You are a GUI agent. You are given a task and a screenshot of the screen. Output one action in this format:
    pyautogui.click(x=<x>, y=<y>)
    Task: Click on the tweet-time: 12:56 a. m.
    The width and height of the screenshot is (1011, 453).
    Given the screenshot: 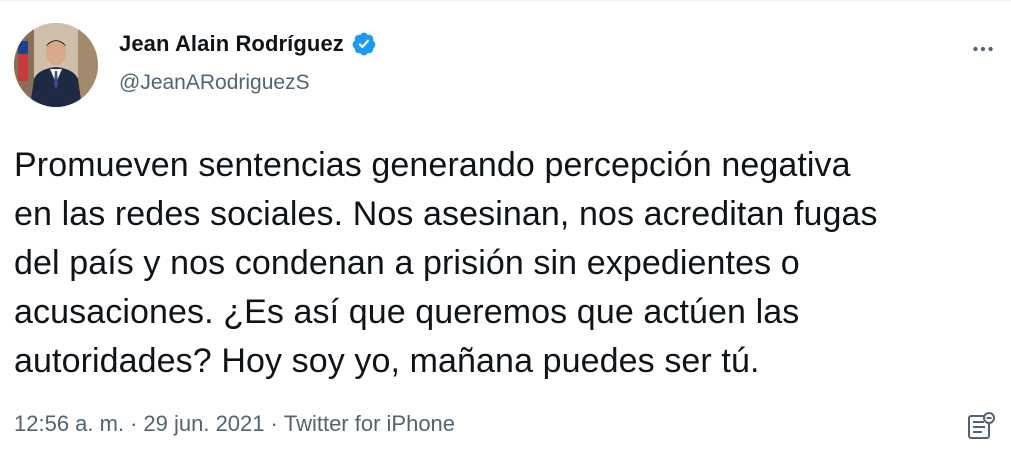 What is the action you would take?
    pyautogui.click(x=69, y=424)
    